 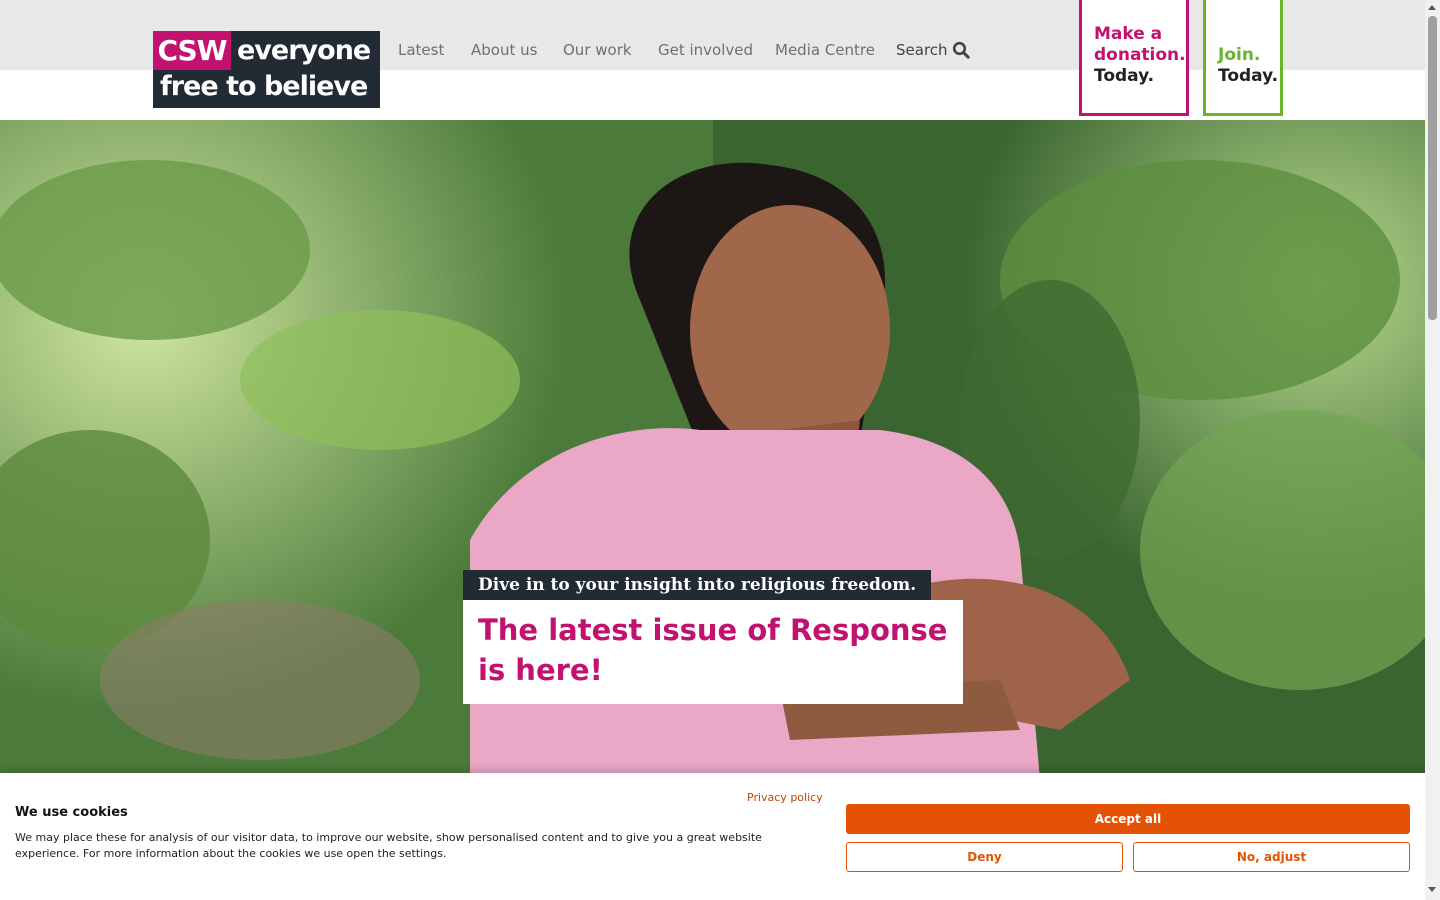 What do you see at coordinates (266, 69) in the screenshot?
I see `site-logo: CSW everyone free to believe` at bounding box center [266, 69].